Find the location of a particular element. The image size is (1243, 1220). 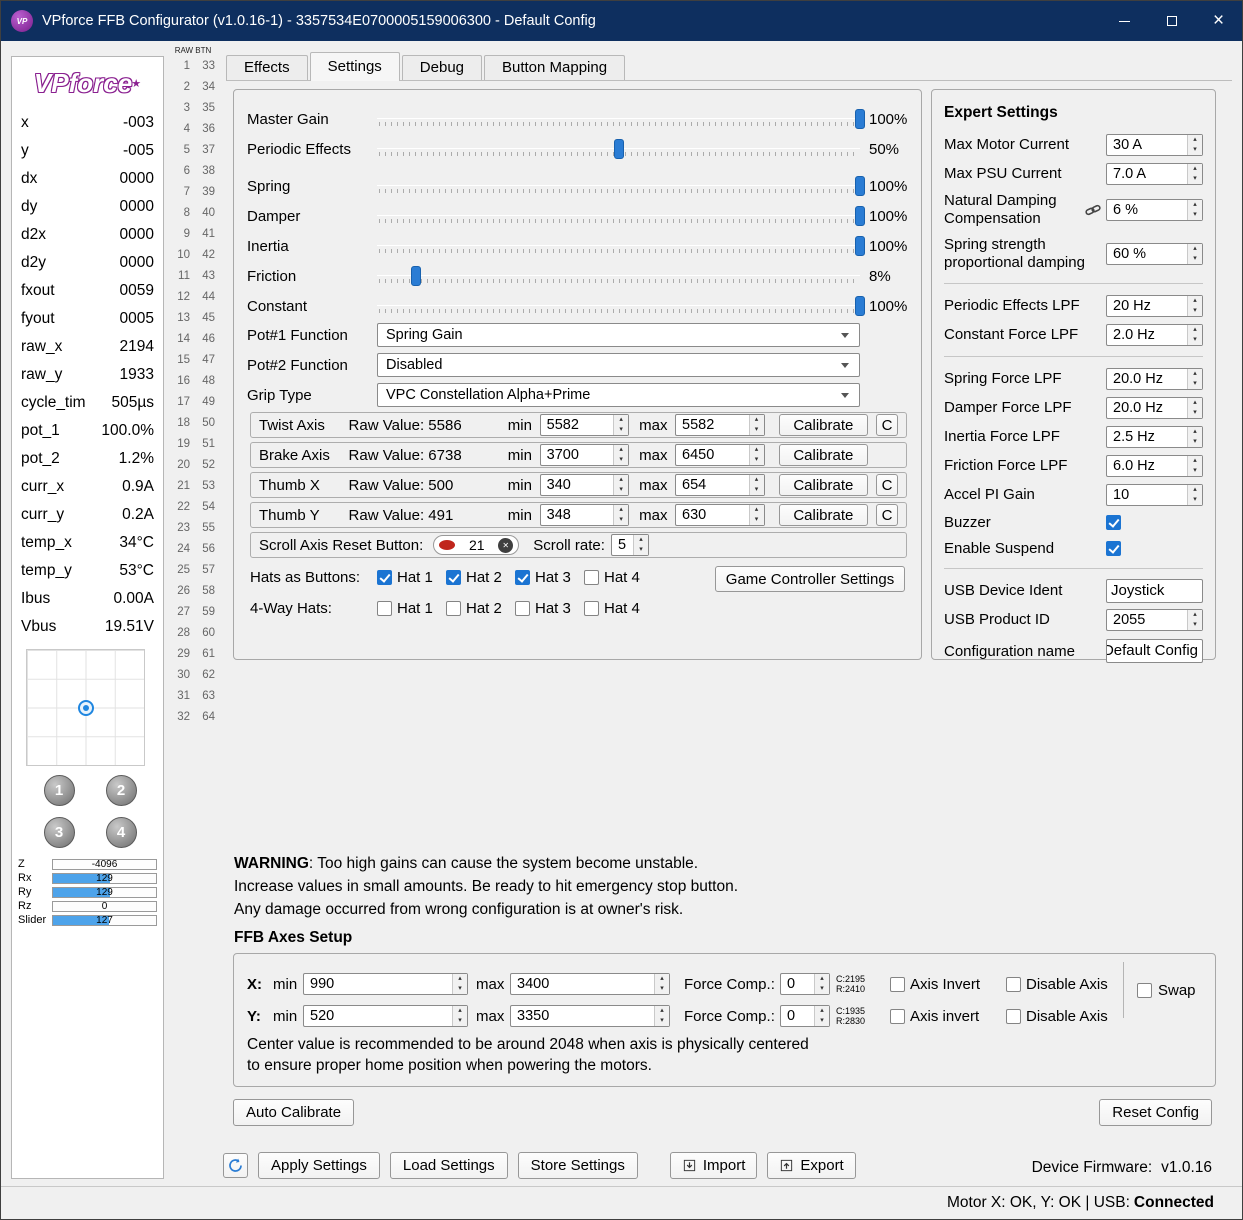

export-button: Export is located at coordinates (811, 1165).